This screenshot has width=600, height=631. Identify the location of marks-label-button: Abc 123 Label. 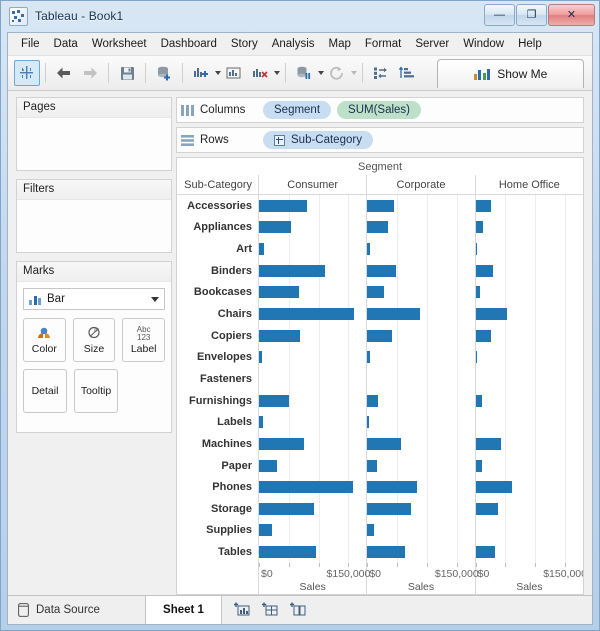
(144, 340).